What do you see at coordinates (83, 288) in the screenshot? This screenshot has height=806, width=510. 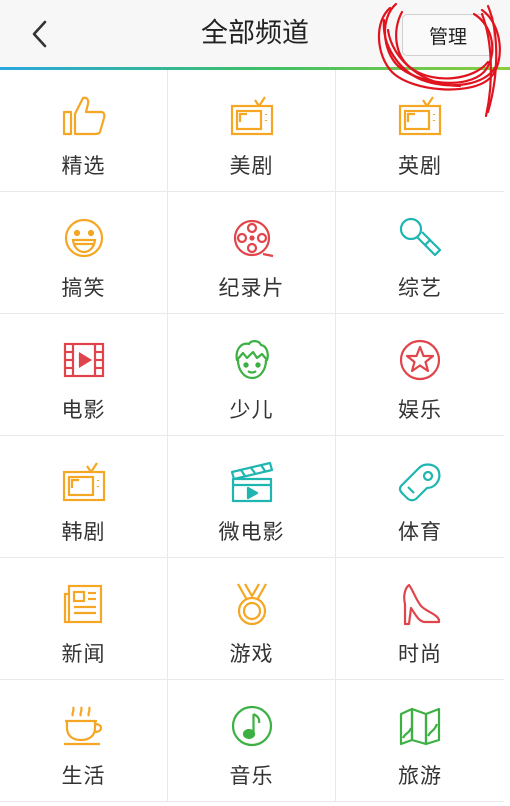 I see `channel-label: 搞笑` at bounding box center [83, 288].